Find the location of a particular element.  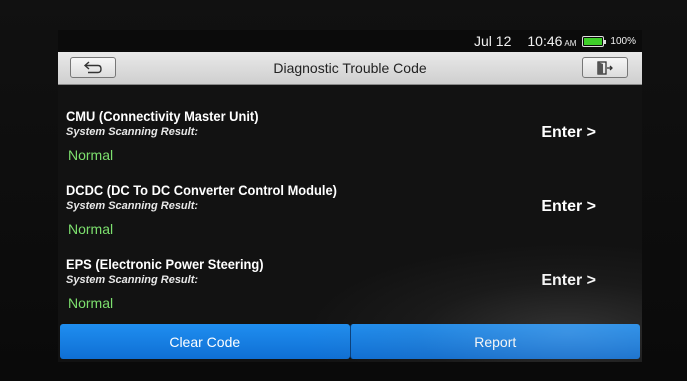

status-bar: Jul 12 10:46 AM 100% is located at coordinates (350, 41).